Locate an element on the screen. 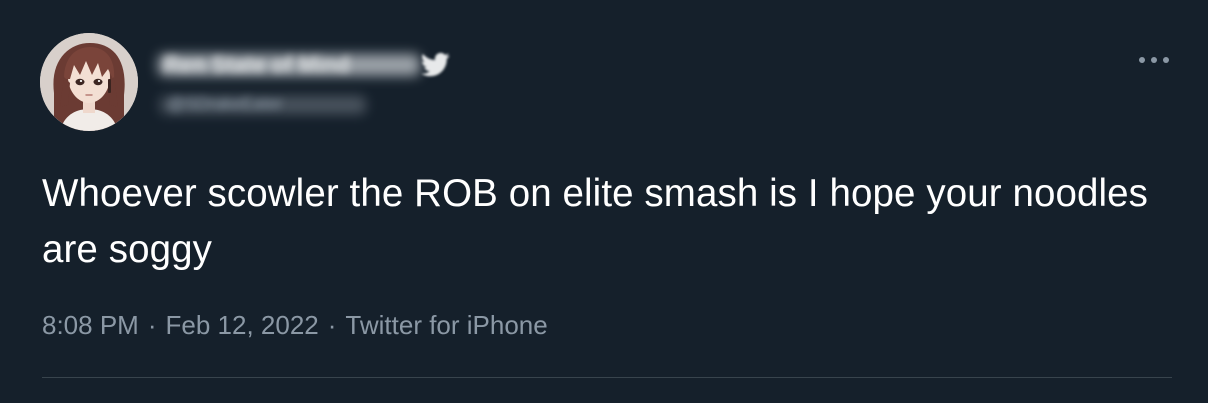  twitter-bird-icon is located at coordinates (435, 64).